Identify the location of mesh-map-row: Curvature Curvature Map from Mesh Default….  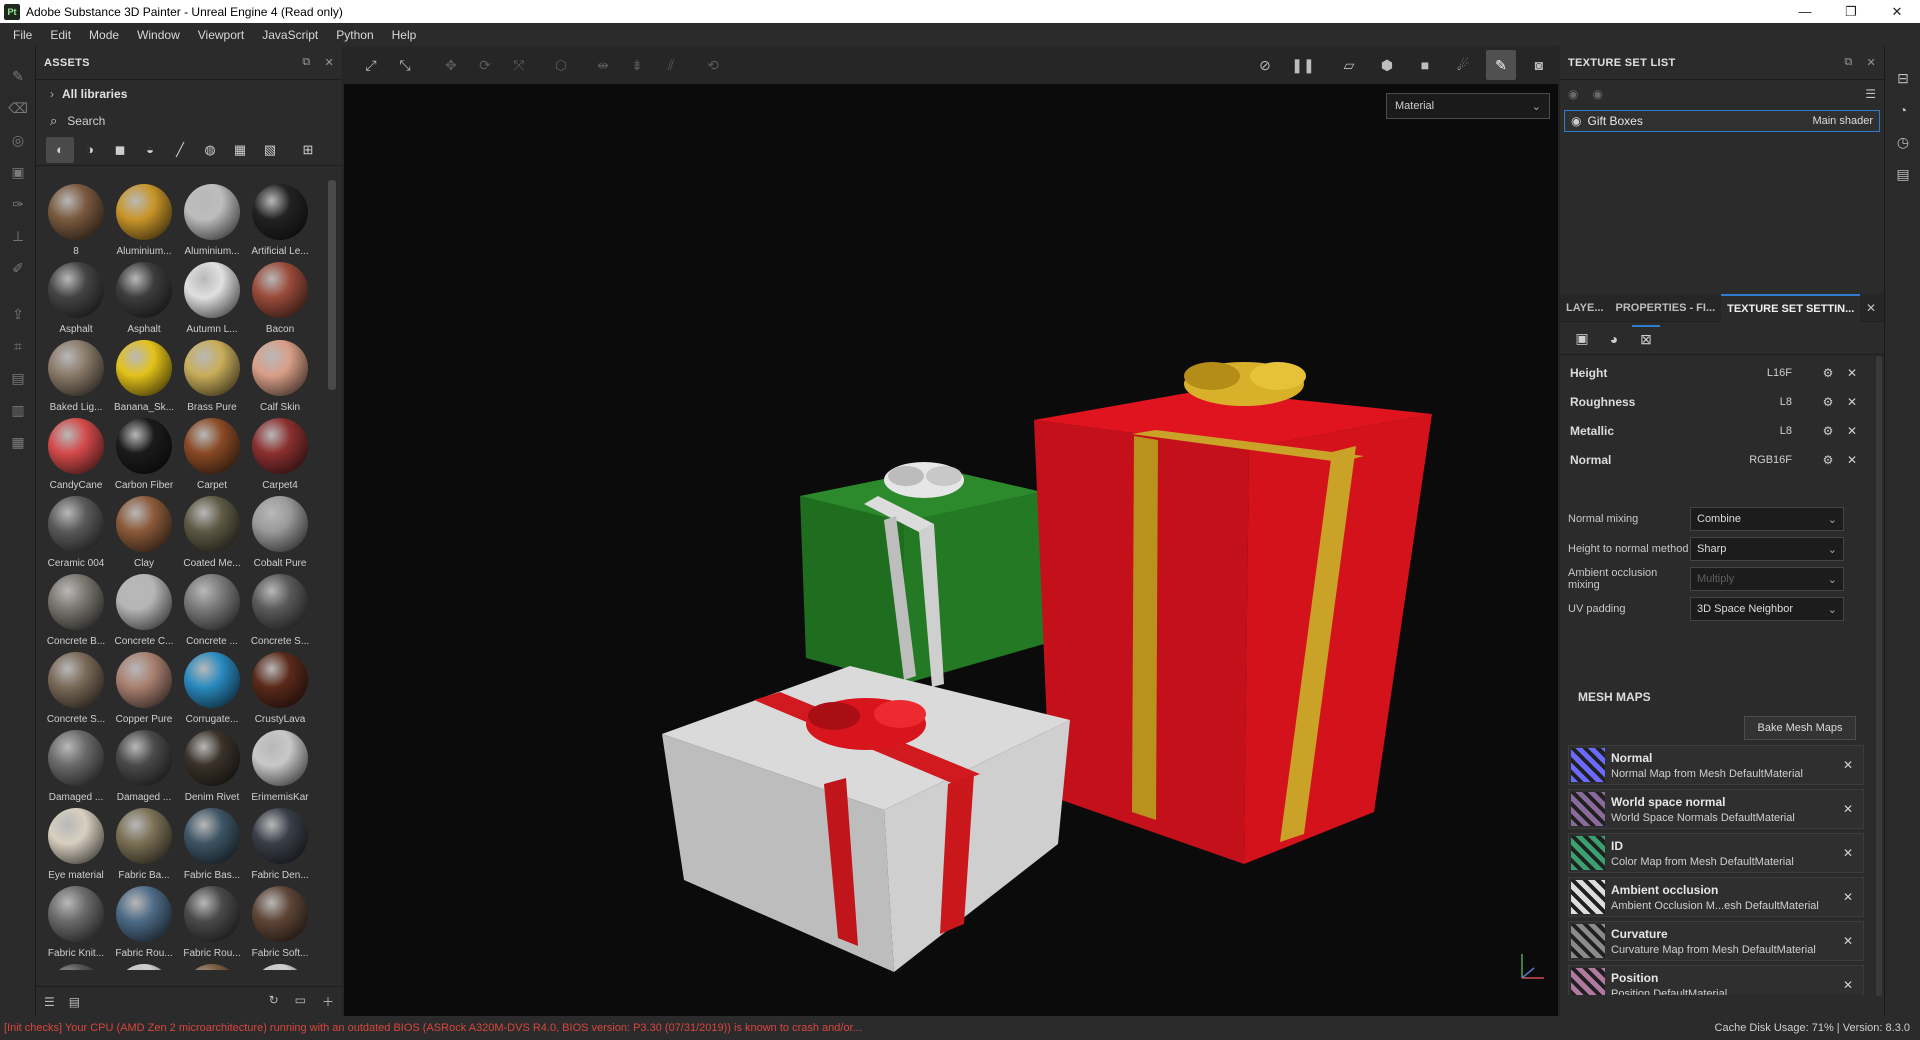
(1716, 941).